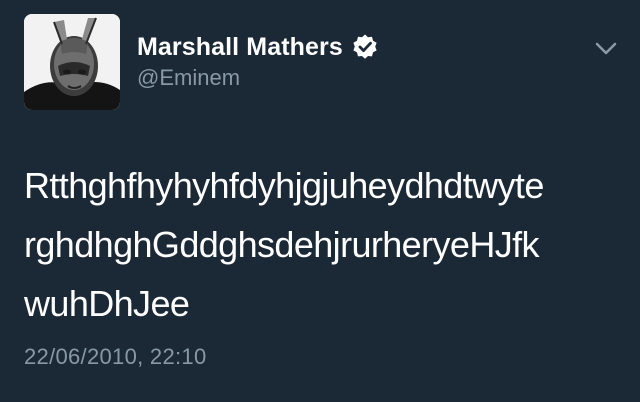  Describe the element at coordinates (258, 78) in the screenshot. I see `user-handle: @Eminem` at that location.